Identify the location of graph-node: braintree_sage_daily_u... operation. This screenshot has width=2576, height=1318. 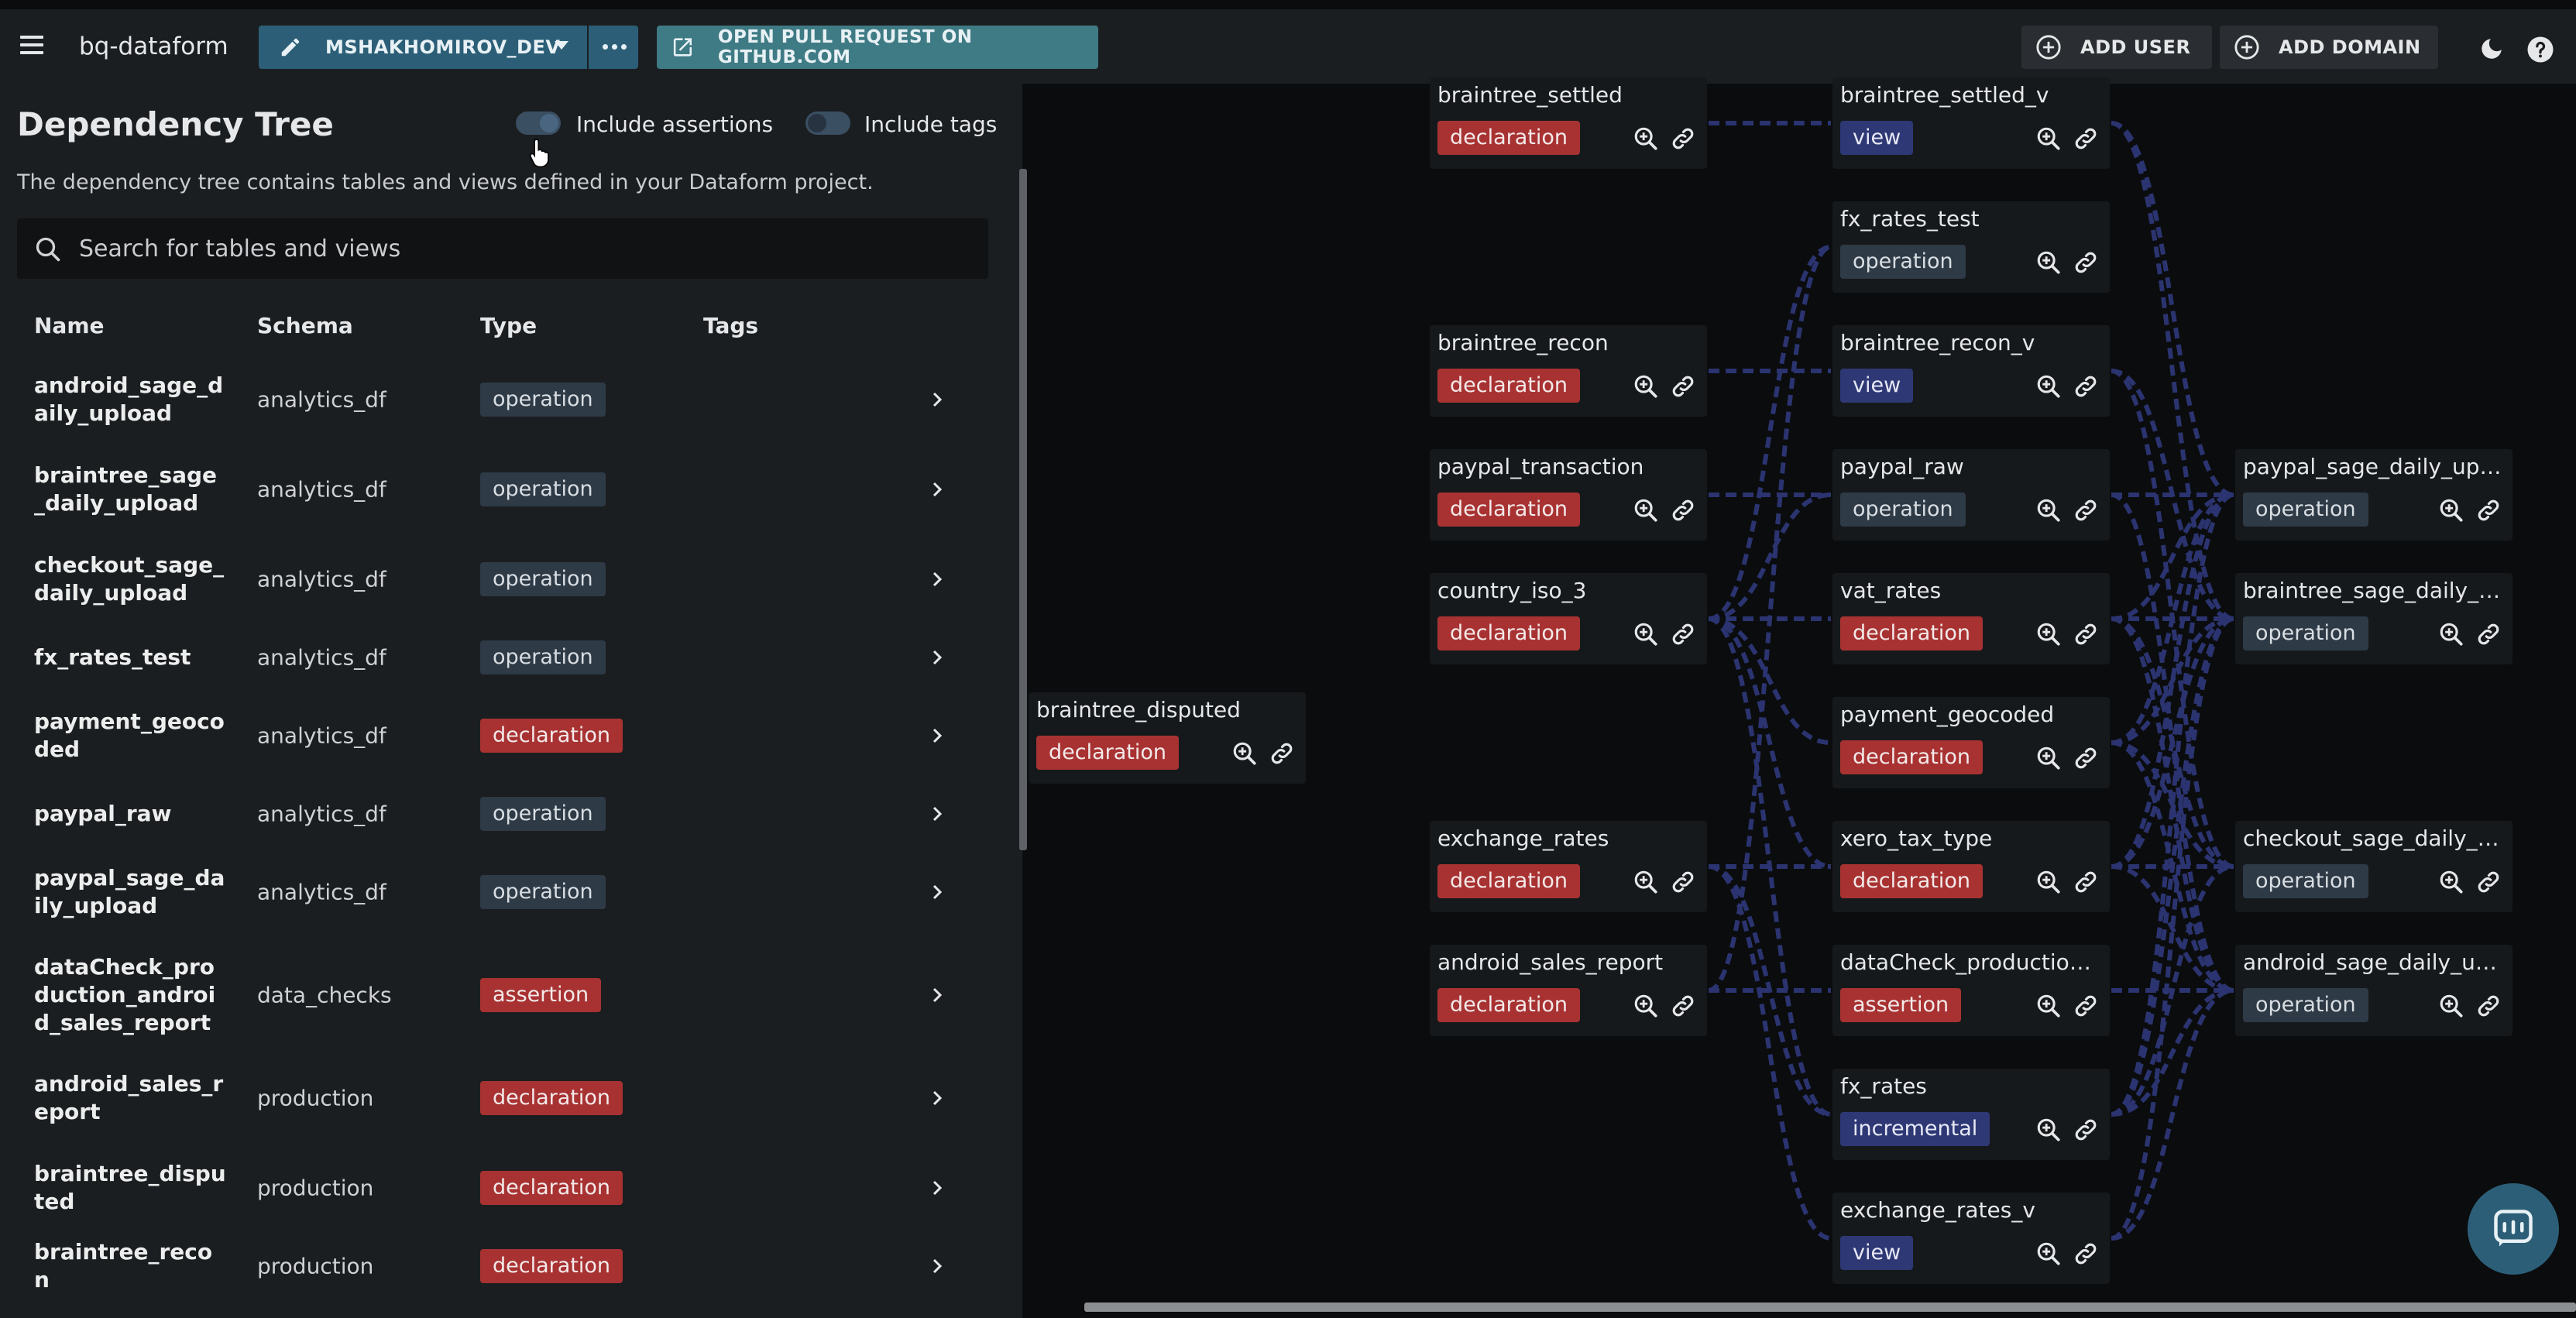
(2373, 618).